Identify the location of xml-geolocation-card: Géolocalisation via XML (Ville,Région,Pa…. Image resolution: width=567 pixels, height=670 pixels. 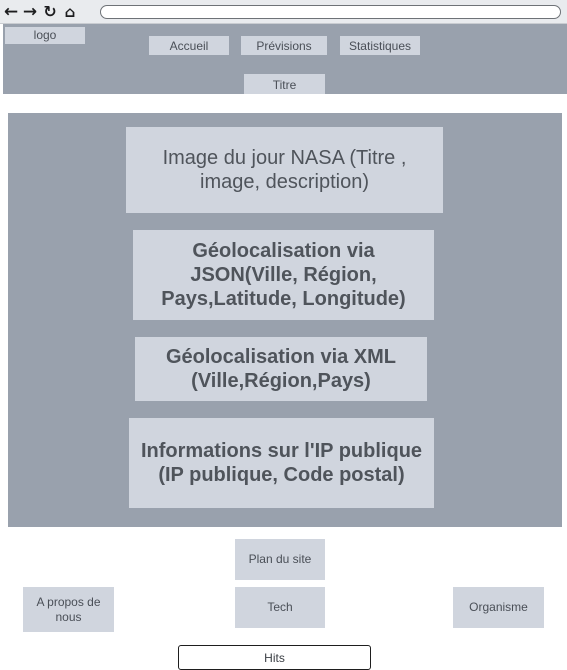
(281, 369).